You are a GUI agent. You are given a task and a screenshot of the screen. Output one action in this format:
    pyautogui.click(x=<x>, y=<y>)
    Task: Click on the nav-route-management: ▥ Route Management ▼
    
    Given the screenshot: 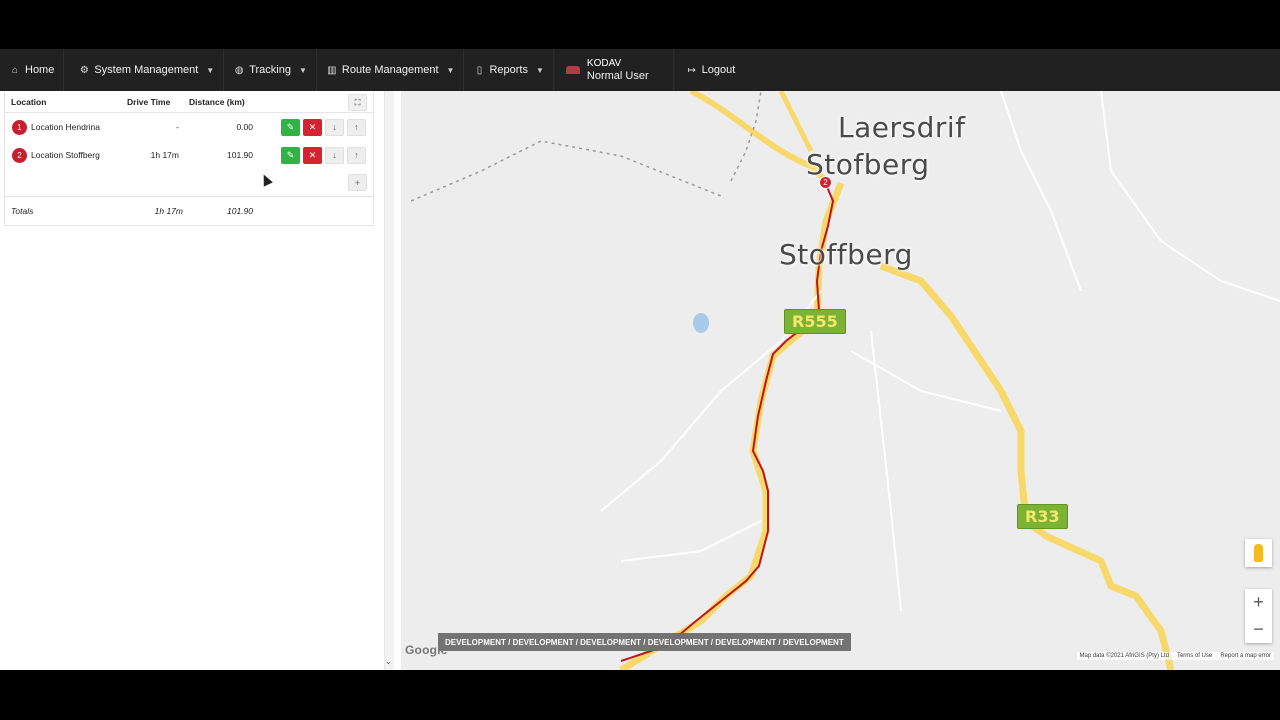 What is the action you would take?
    pyautogui.click(x=391, y=70)
    